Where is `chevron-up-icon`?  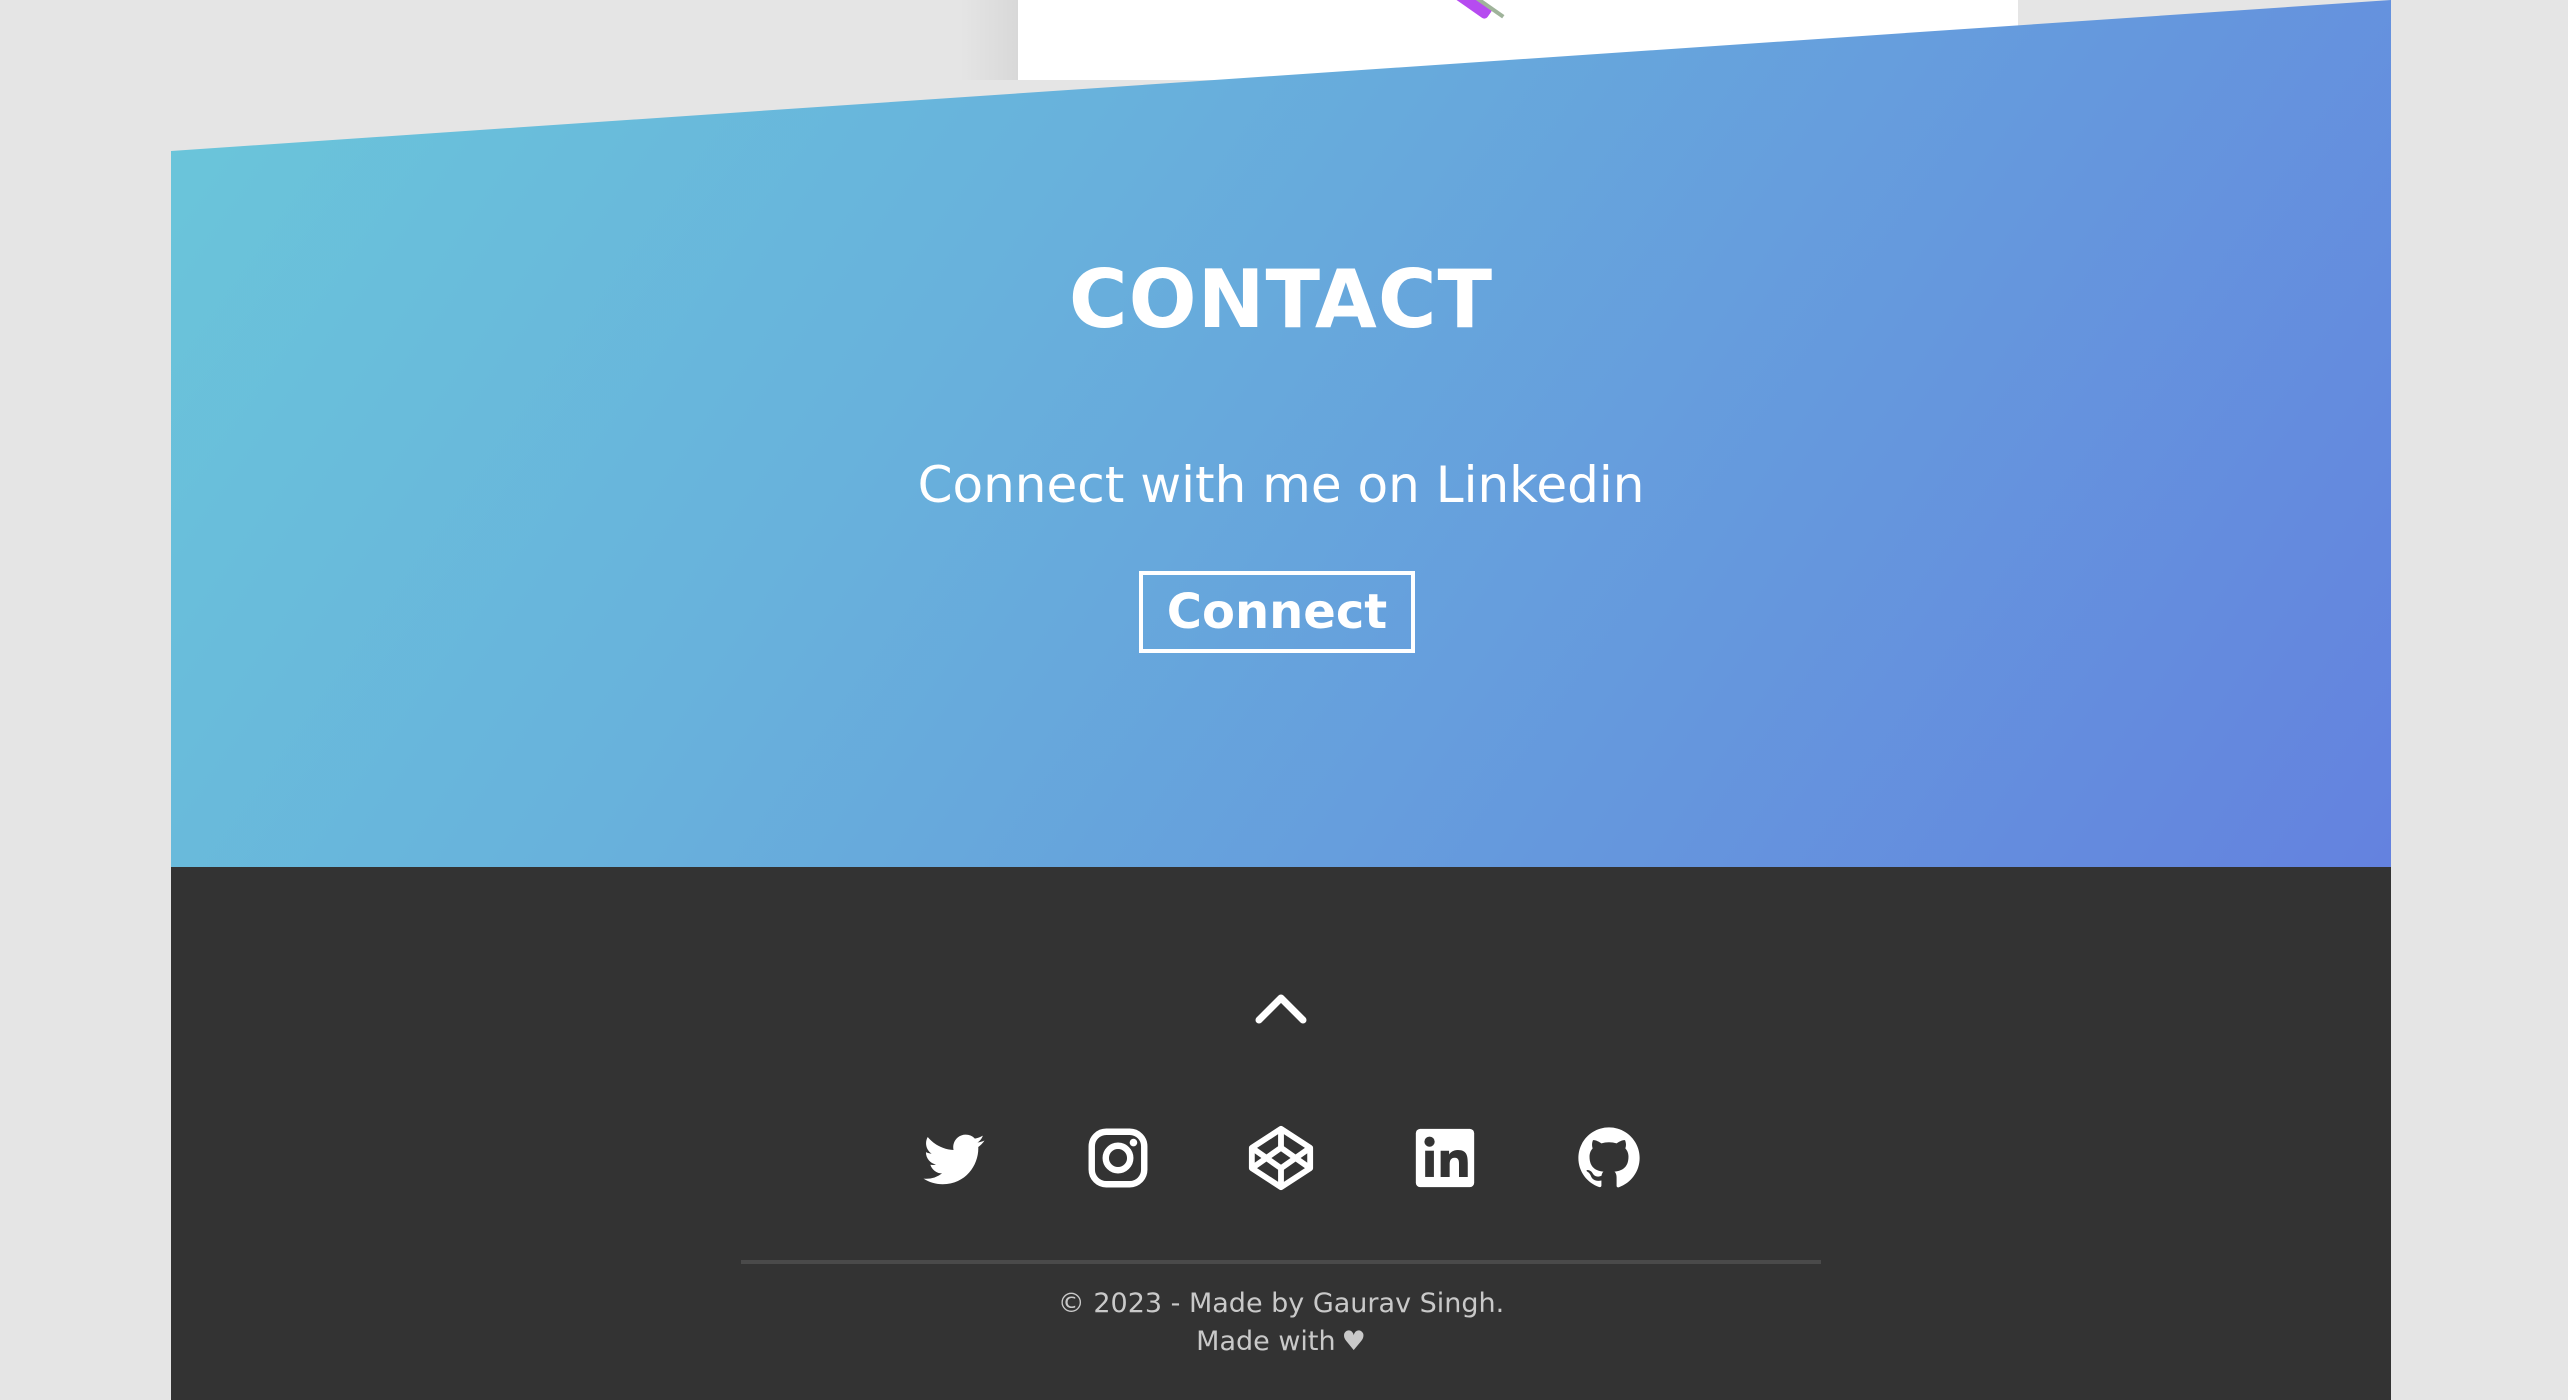
chevron-up-icon is located at coordinates (1281, 1008).